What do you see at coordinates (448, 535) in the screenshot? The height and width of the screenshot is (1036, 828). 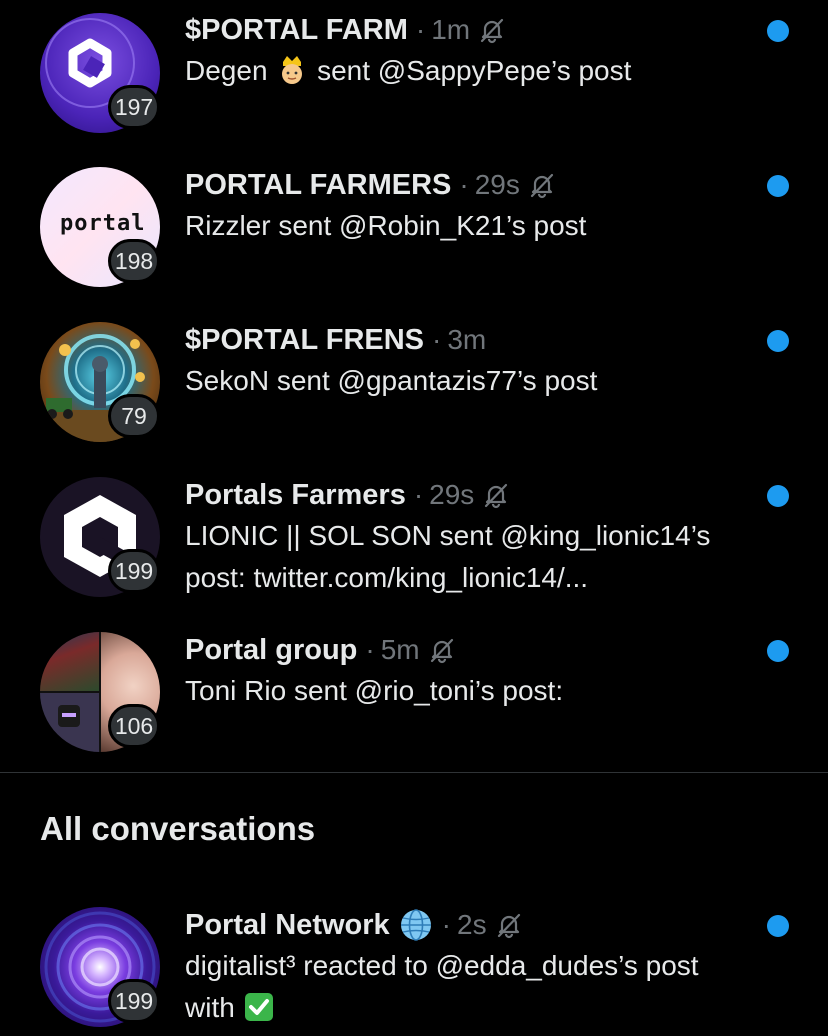 I see `message-preview-line: LIONIC || SOL SON sent @king_lionic14’s` at bounding box center [448, 535].